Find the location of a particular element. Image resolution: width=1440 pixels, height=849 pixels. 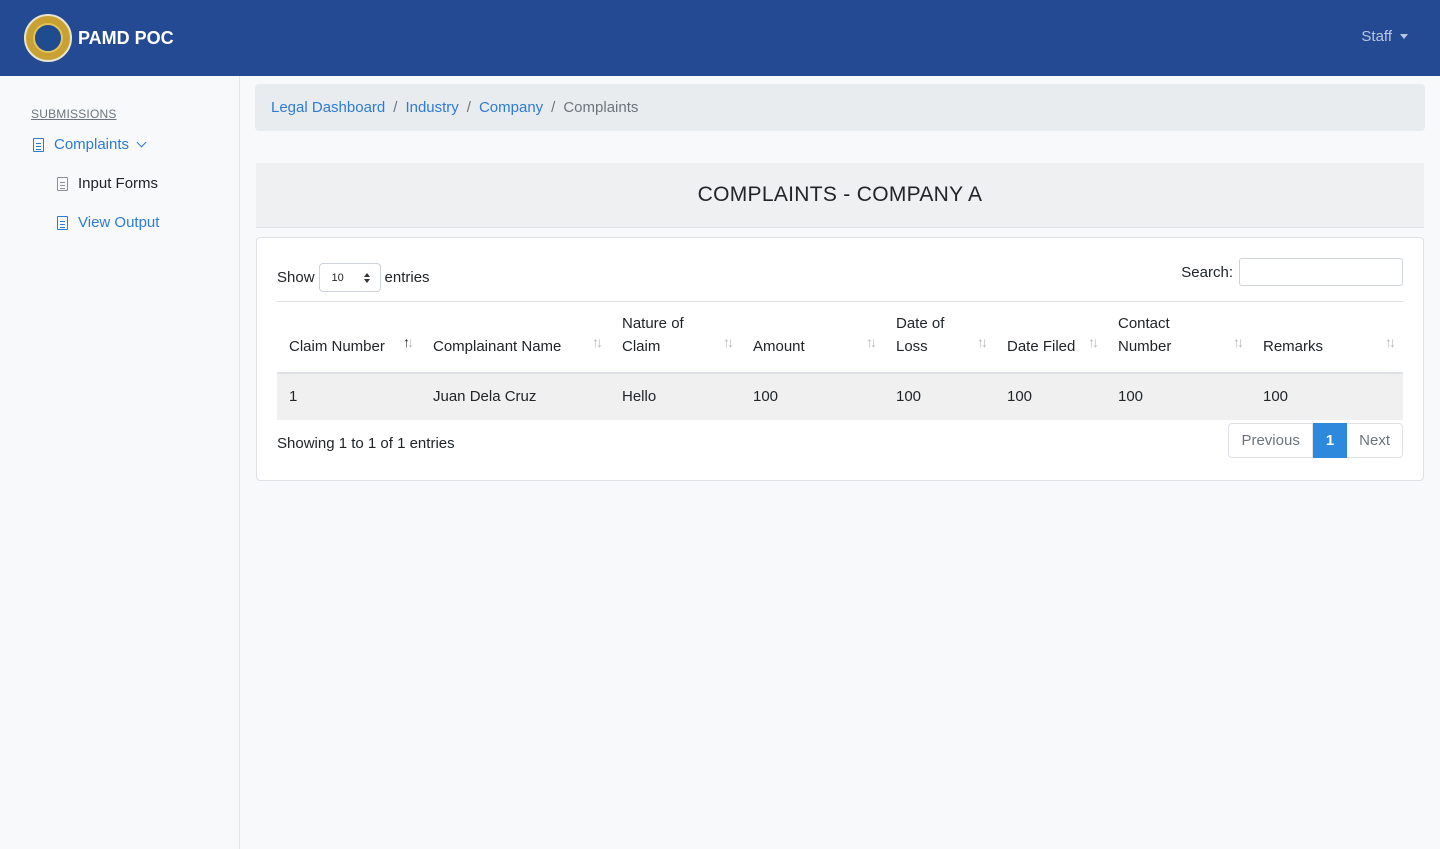

column-header-date-filed: Date Filed ↑↓ is located at coordinates (1050, 337).